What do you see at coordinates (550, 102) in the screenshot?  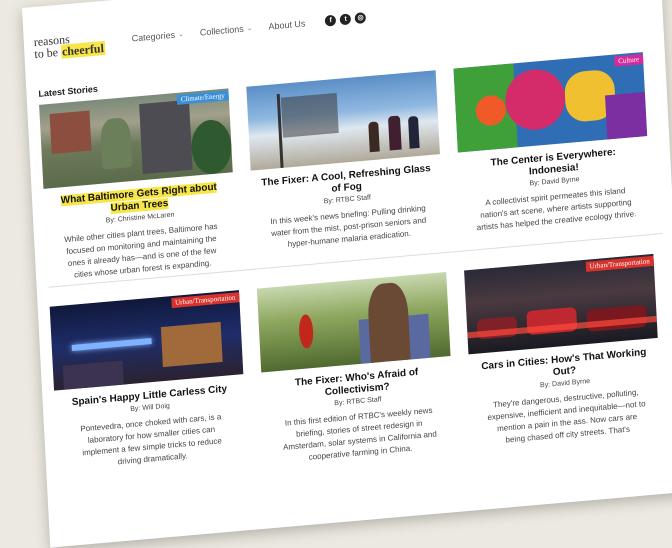 I see `story-image: Culture` at bounding box center [550, 102].